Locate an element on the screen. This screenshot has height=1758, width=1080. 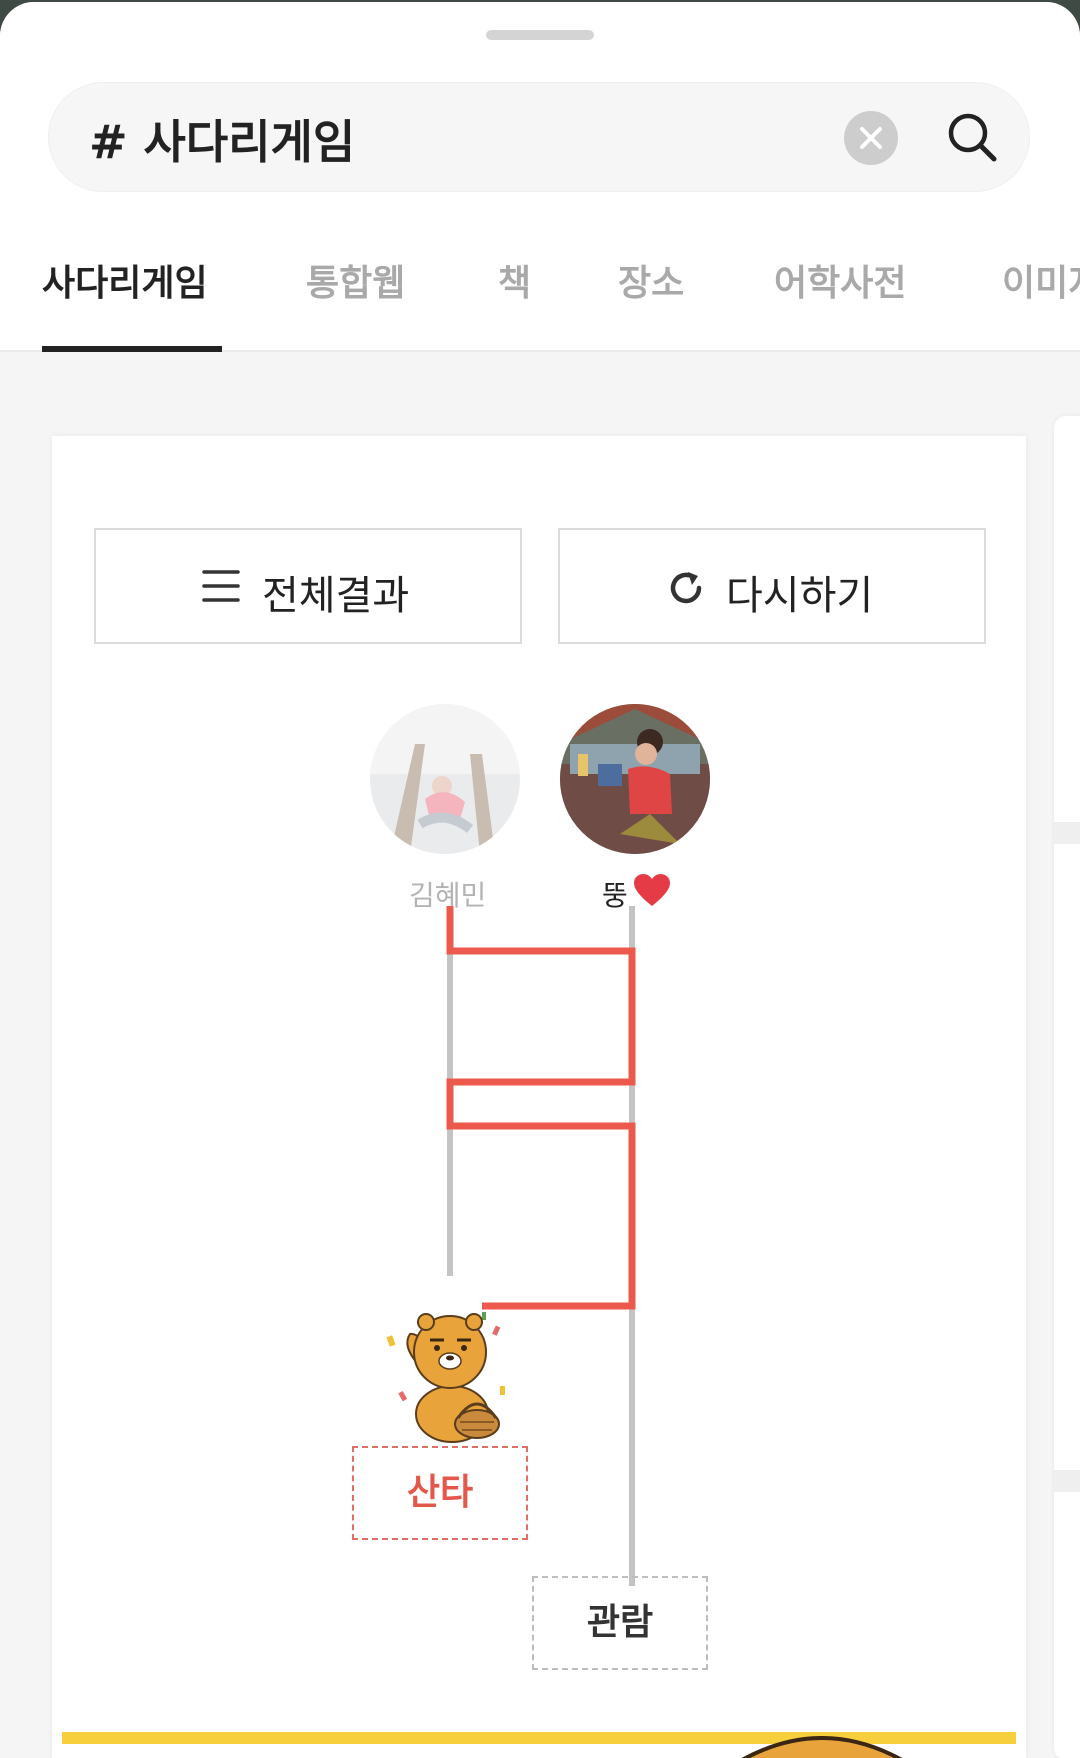
next-card-peek is located at coordinates (1067, 1087).